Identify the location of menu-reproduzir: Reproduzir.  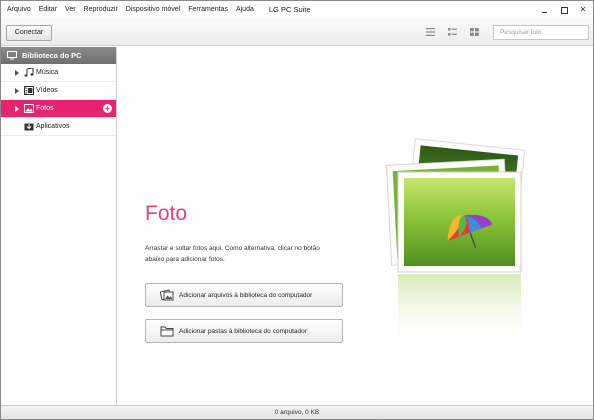
(101, 9).